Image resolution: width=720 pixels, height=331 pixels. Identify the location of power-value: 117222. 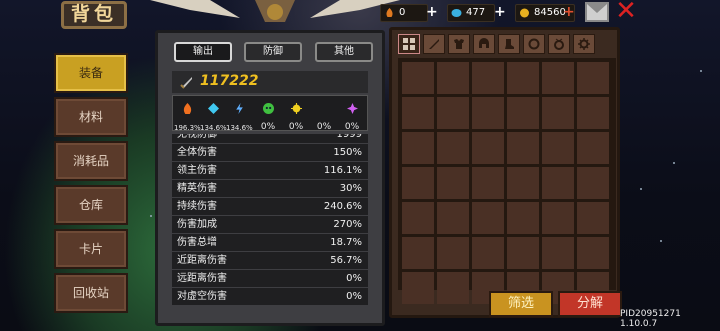
(229, 81).